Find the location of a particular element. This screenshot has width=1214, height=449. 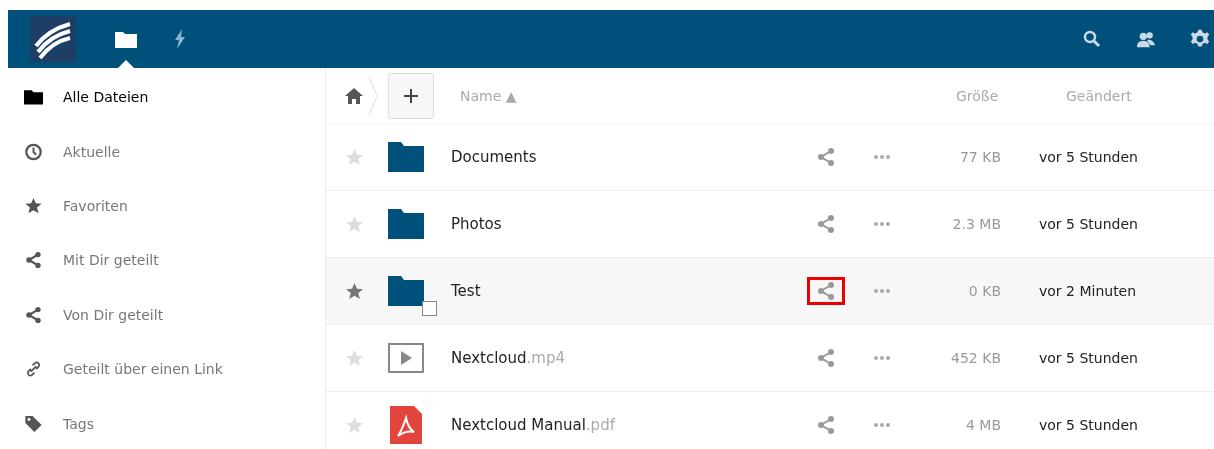

plus-icon is located at coordinates (411, 95).